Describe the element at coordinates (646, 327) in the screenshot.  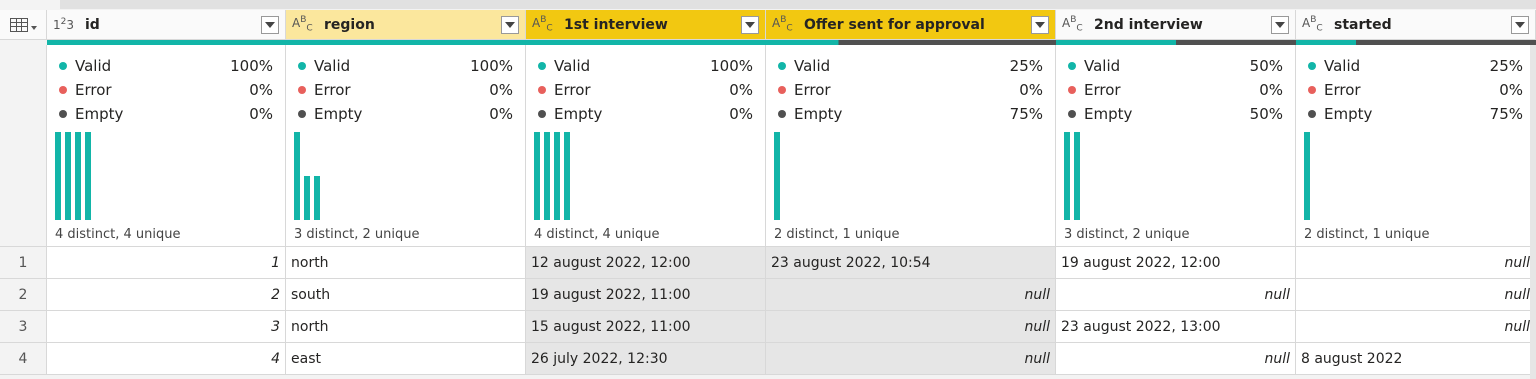
I see `table-cell: 15 august 2022, 11:00` at that location.